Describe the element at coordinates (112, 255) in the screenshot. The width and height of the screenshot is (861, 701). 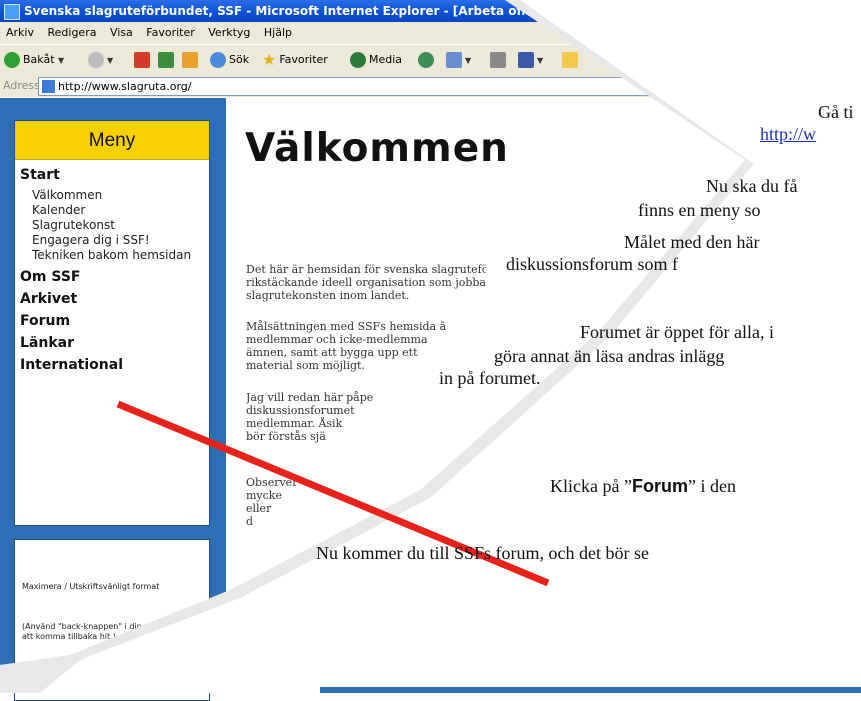
I see `menu-item-tekniken: Tekniken bakom hemsidan` at that location.